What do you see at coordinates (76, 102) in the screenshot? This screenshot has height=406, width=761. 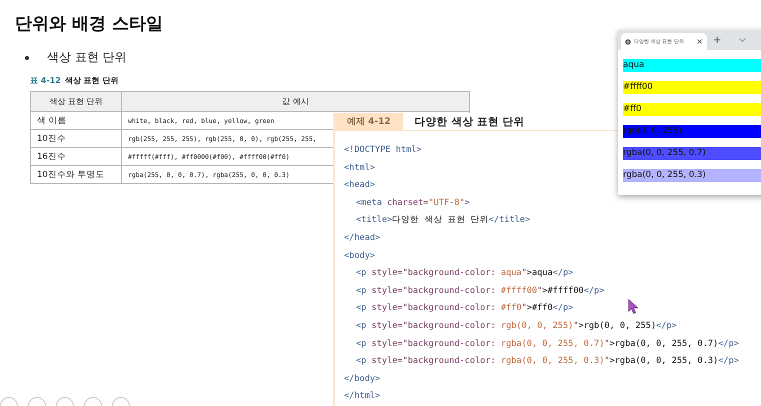 I see `table-header: 색상 표현 단위` at bounding box center [76, 102].